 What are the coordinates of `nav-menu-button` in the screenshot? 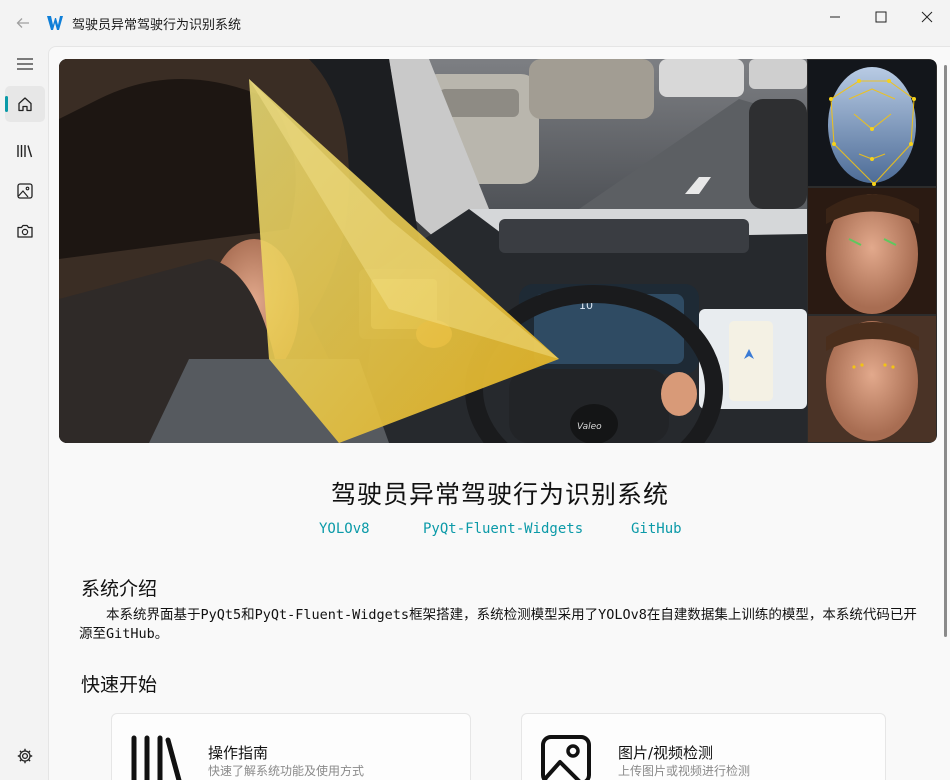 It's located at (25, 64).